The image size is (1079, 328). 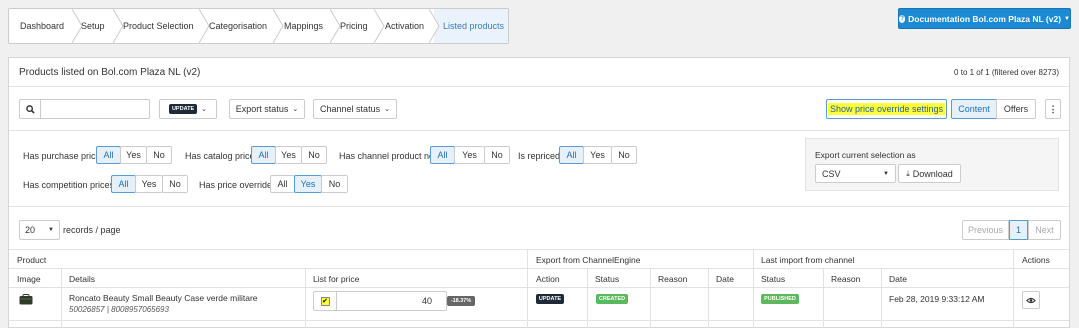 I want to click on documentation-button: ? Documentation Bol.com Plaza NL (v2) ▼, so click(x=984, y=18).